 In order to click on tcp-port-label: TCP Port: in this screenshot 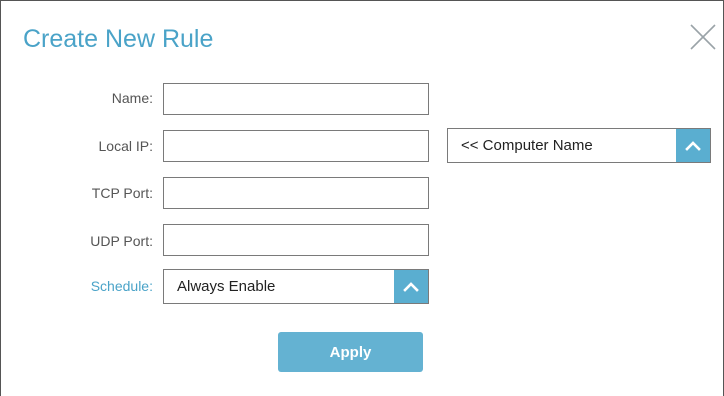, I will do `click(122, 193)`.